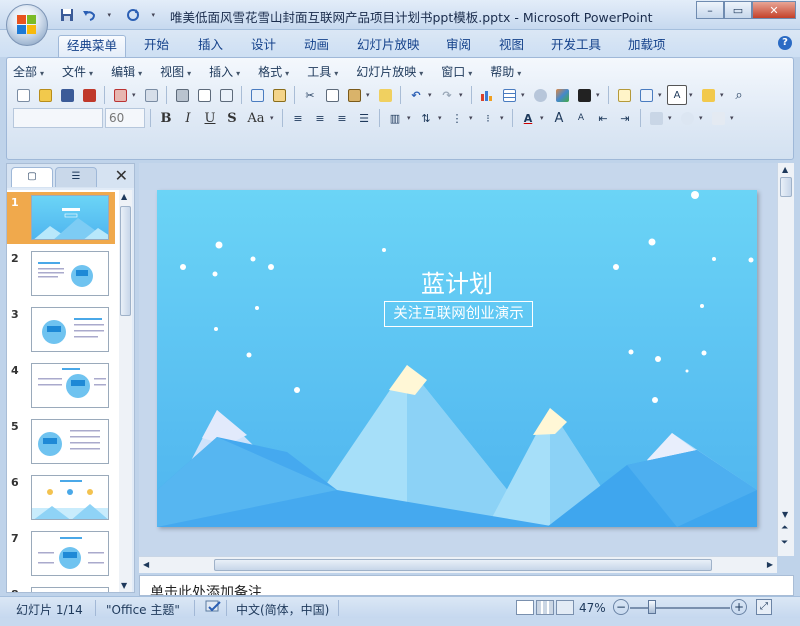  Describe the element at coordinates (770, 564) in the screenshot. I see `scroll-right-icon: ▶` at that location.